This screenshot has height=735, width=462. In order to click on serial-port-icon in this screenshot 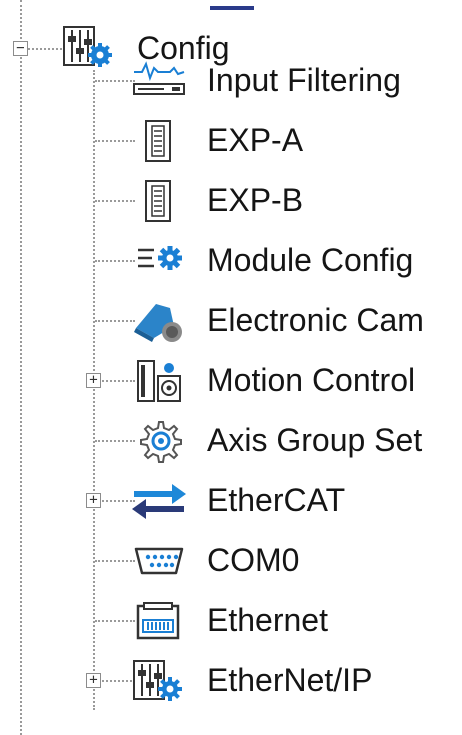, I will do `click(159, 561)`.